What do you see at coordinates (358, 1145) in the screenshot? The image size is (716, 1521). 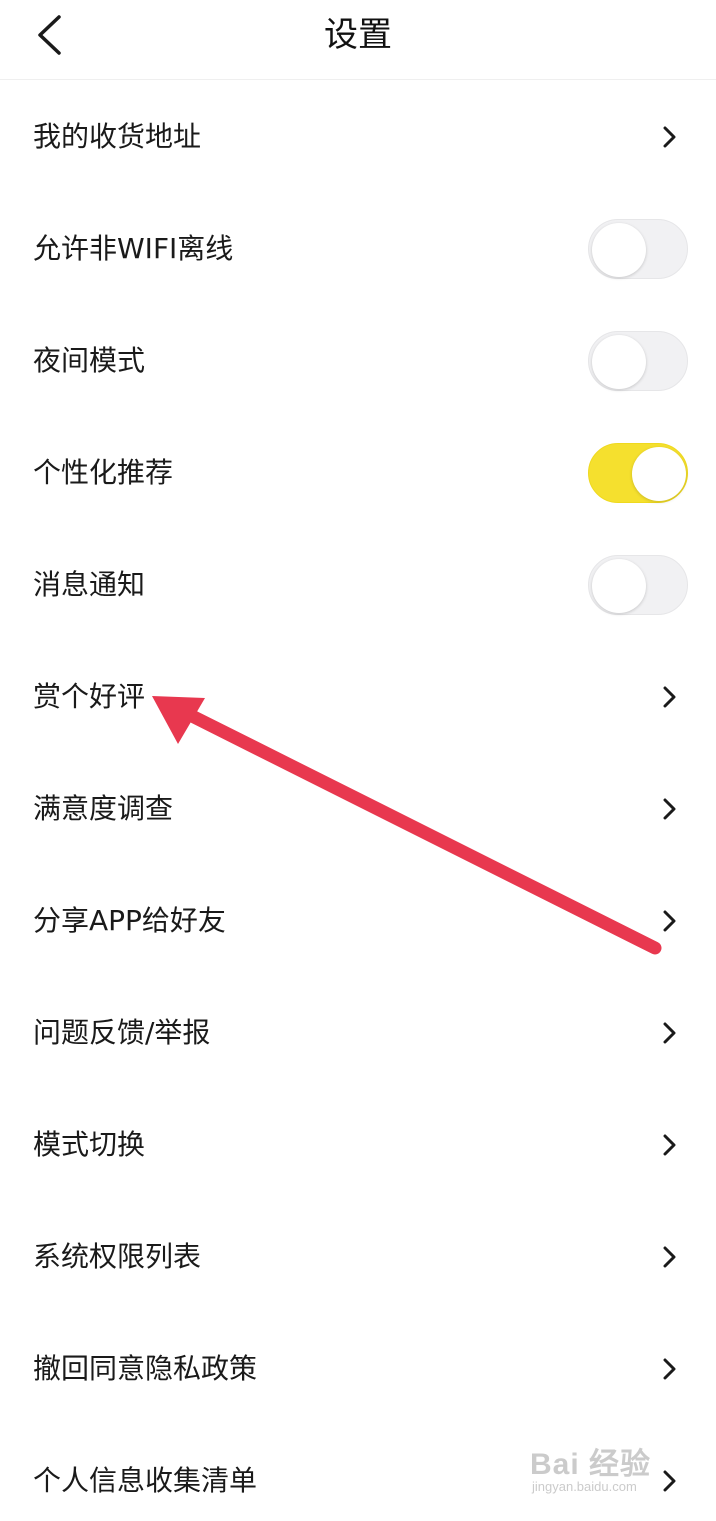 I see `settings-row: 模式切换` at bounding box center [358, 1145].